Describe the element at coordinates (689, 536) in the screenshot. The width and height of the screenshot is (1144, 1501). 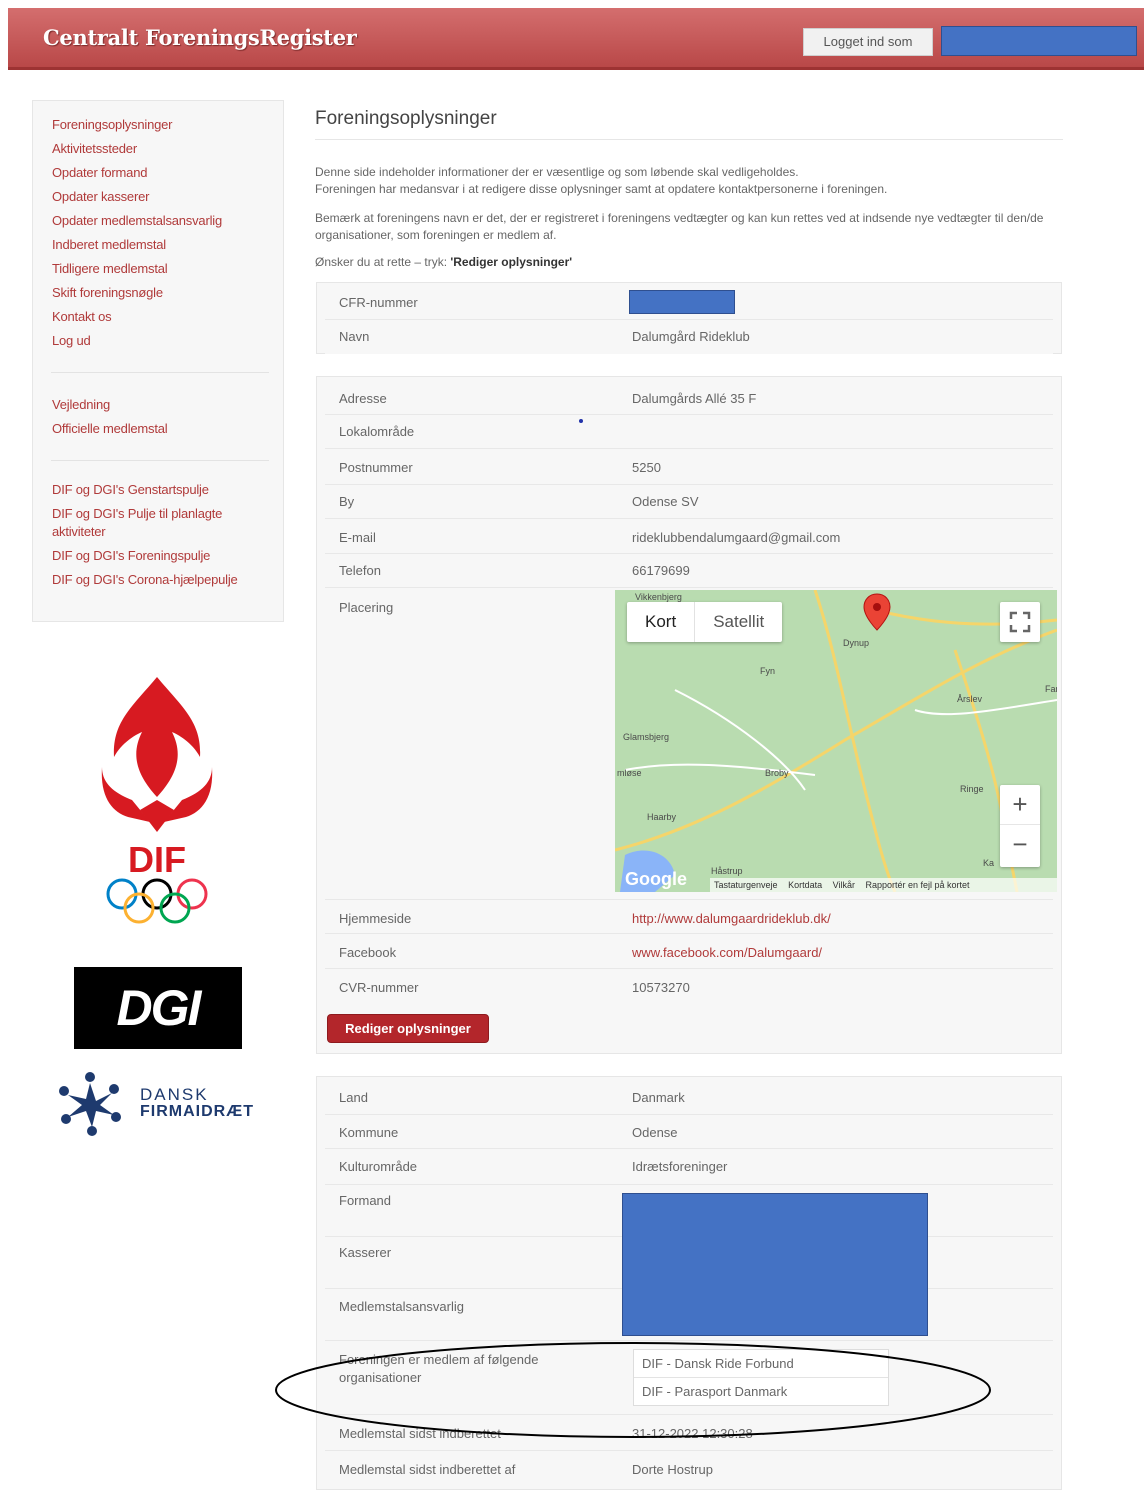
I see `row-email: E-mail rideklubbendalumgaard@gmail.com` at that location.